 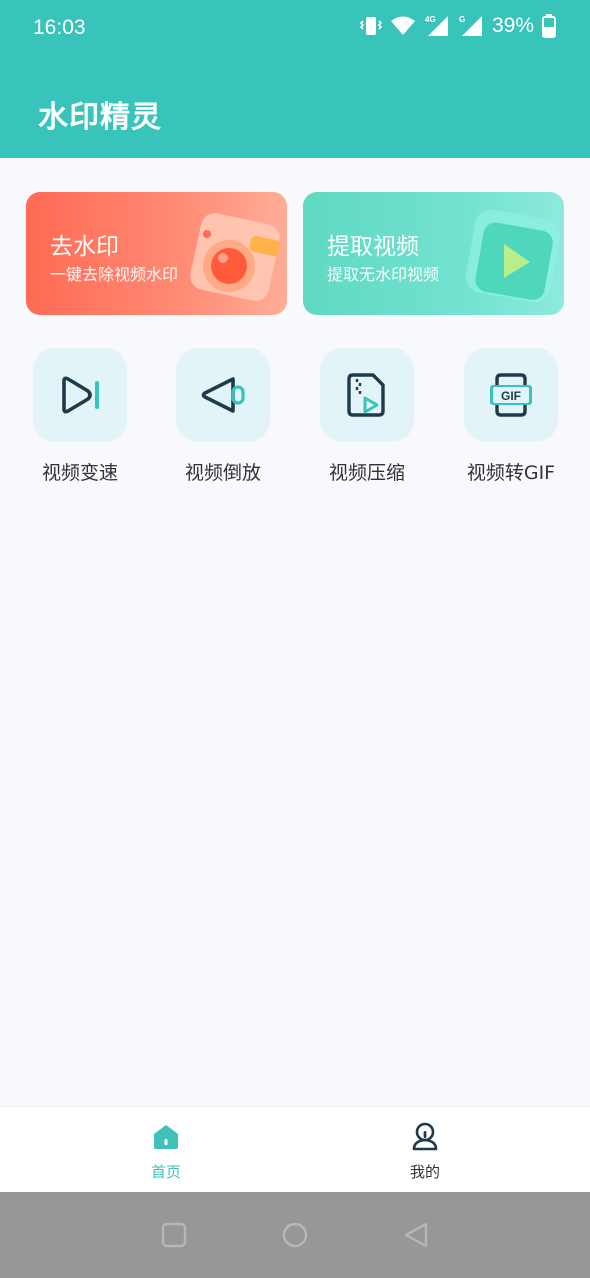 I want to click on wifi-icon, so click(x=402, y=25).